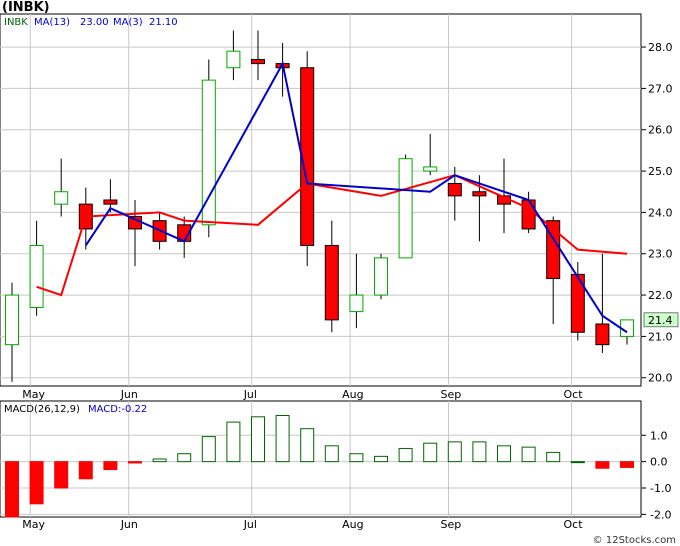 The image size is (680, 546). I want to click on price-y-tick-label: 26.0, so click(660, 130).